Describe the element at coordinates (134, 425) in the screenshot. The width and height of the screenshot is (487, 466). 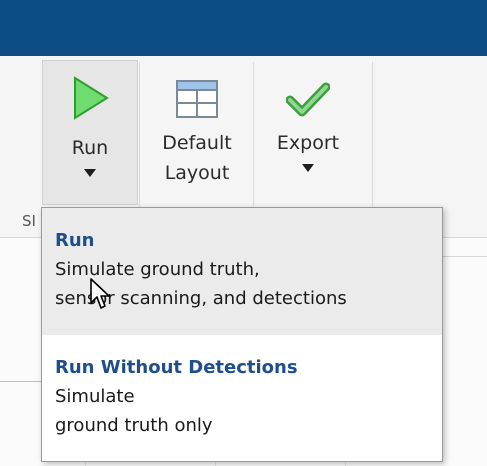
I see `menu-item-description: ground truth only` at that location.